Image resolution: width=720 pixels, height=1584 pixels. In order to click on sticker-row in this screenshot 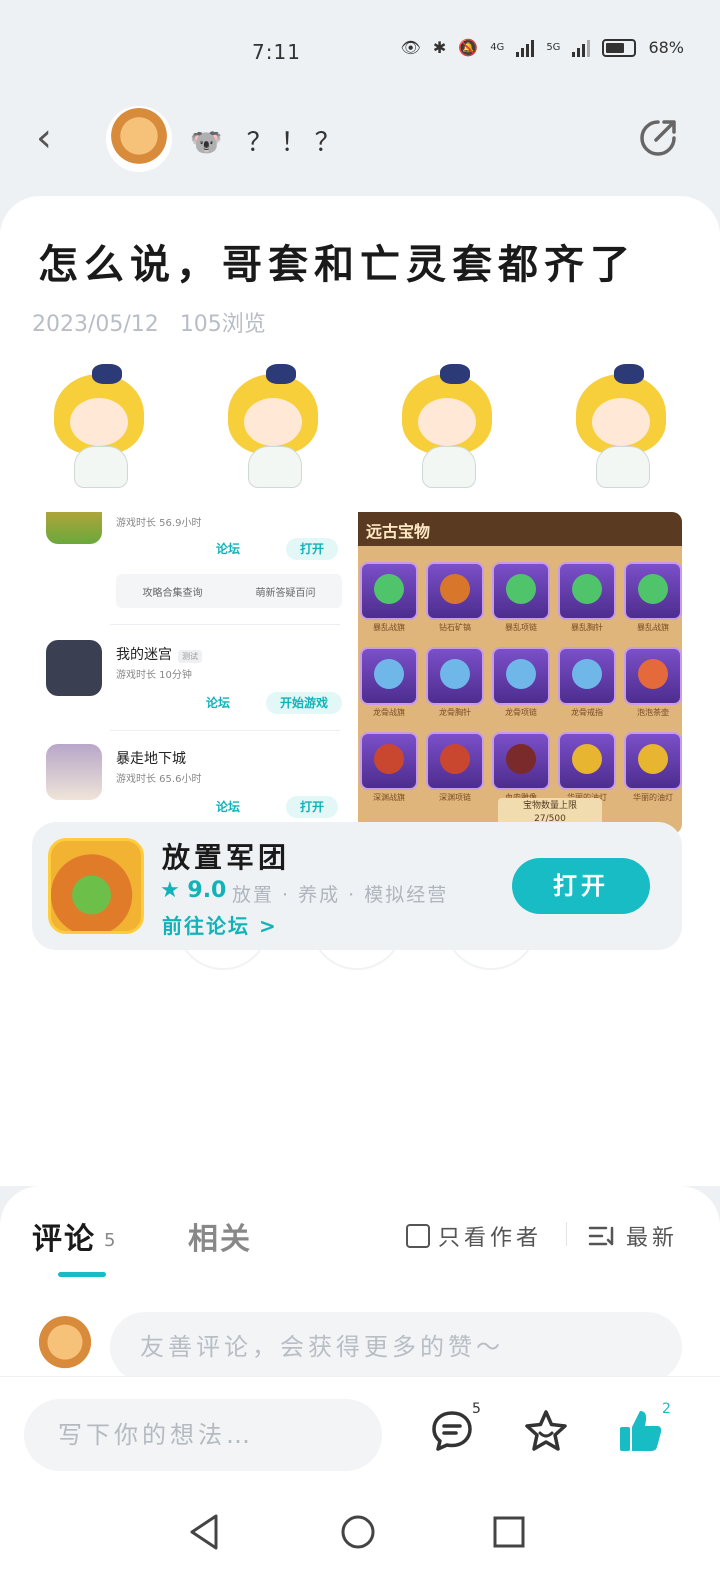, I will do `click(360, 429)`.